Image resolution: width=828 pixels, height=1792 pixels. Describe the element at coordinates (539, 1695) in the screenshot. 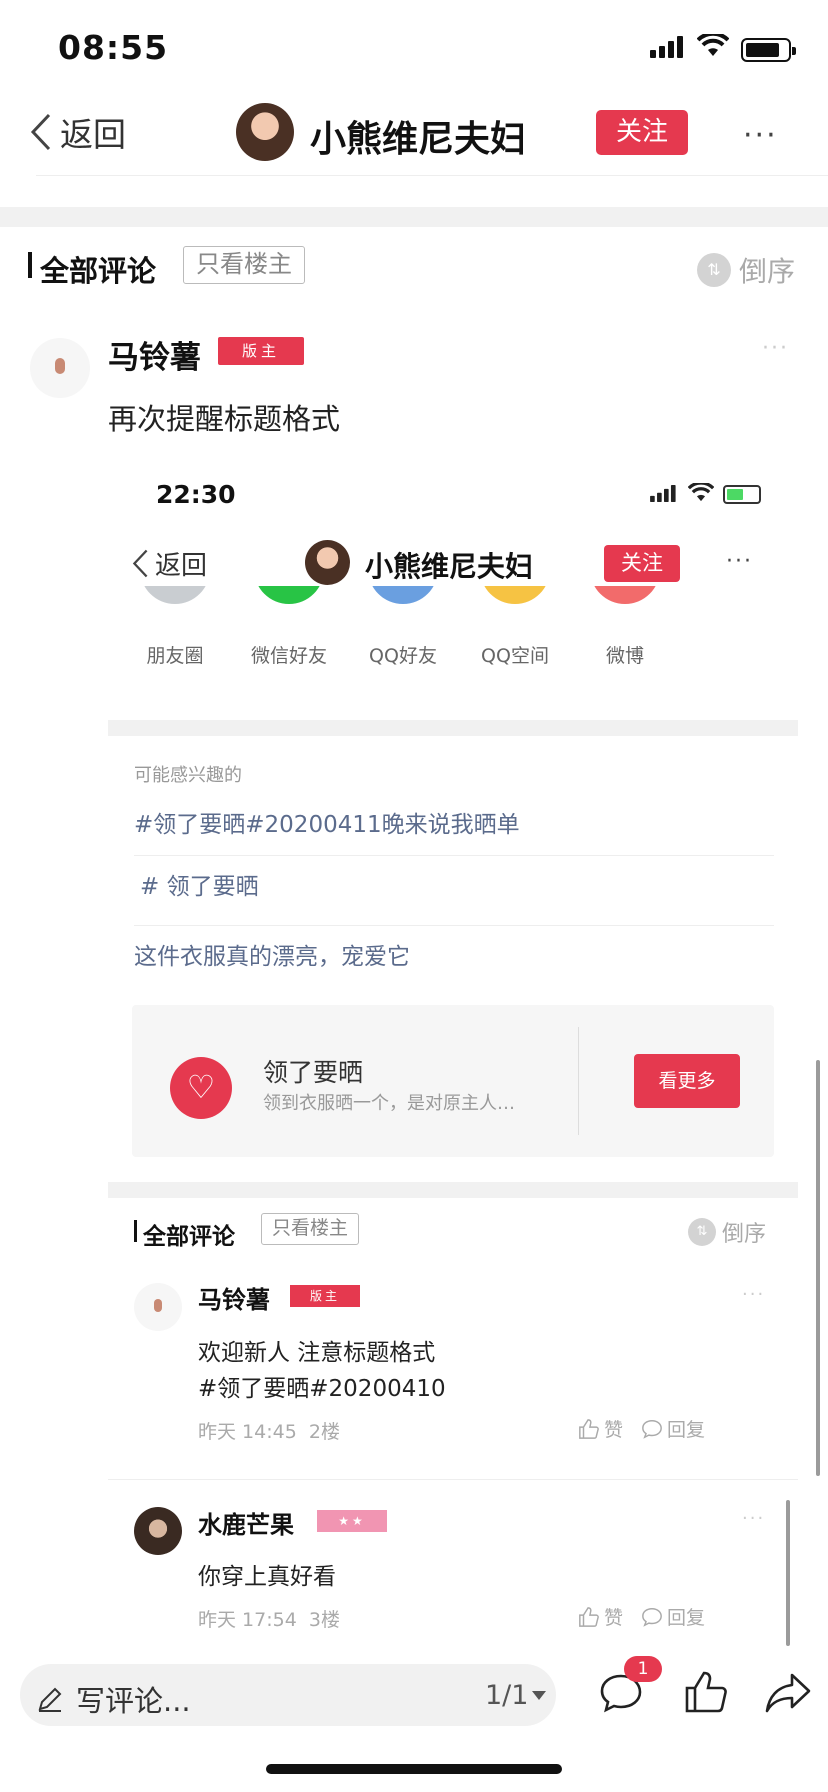

I see `caret-down-icon` at that location.